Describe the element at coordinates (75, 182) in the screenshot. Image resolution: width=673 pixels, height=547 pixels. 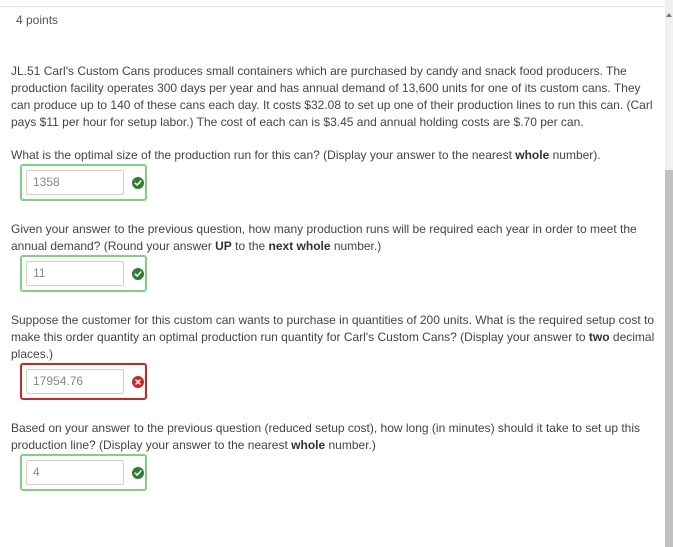
I see `answer-1-input: 1358` at that location.